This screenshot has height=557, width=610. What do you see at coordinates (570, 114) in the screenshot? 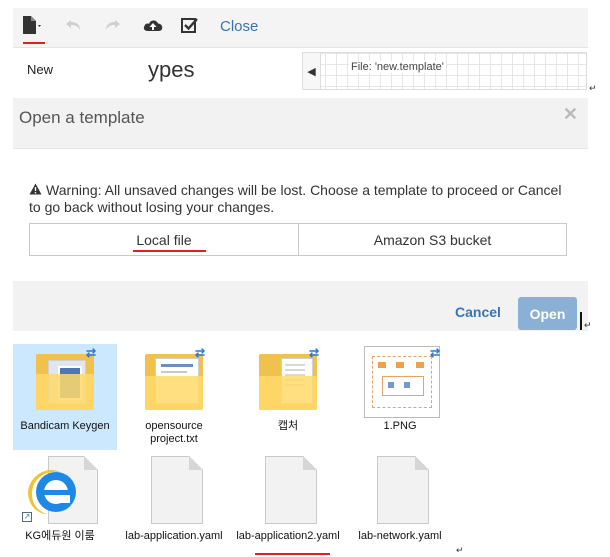
I see `close-icon: ✕` at bounding box center [570, 114].